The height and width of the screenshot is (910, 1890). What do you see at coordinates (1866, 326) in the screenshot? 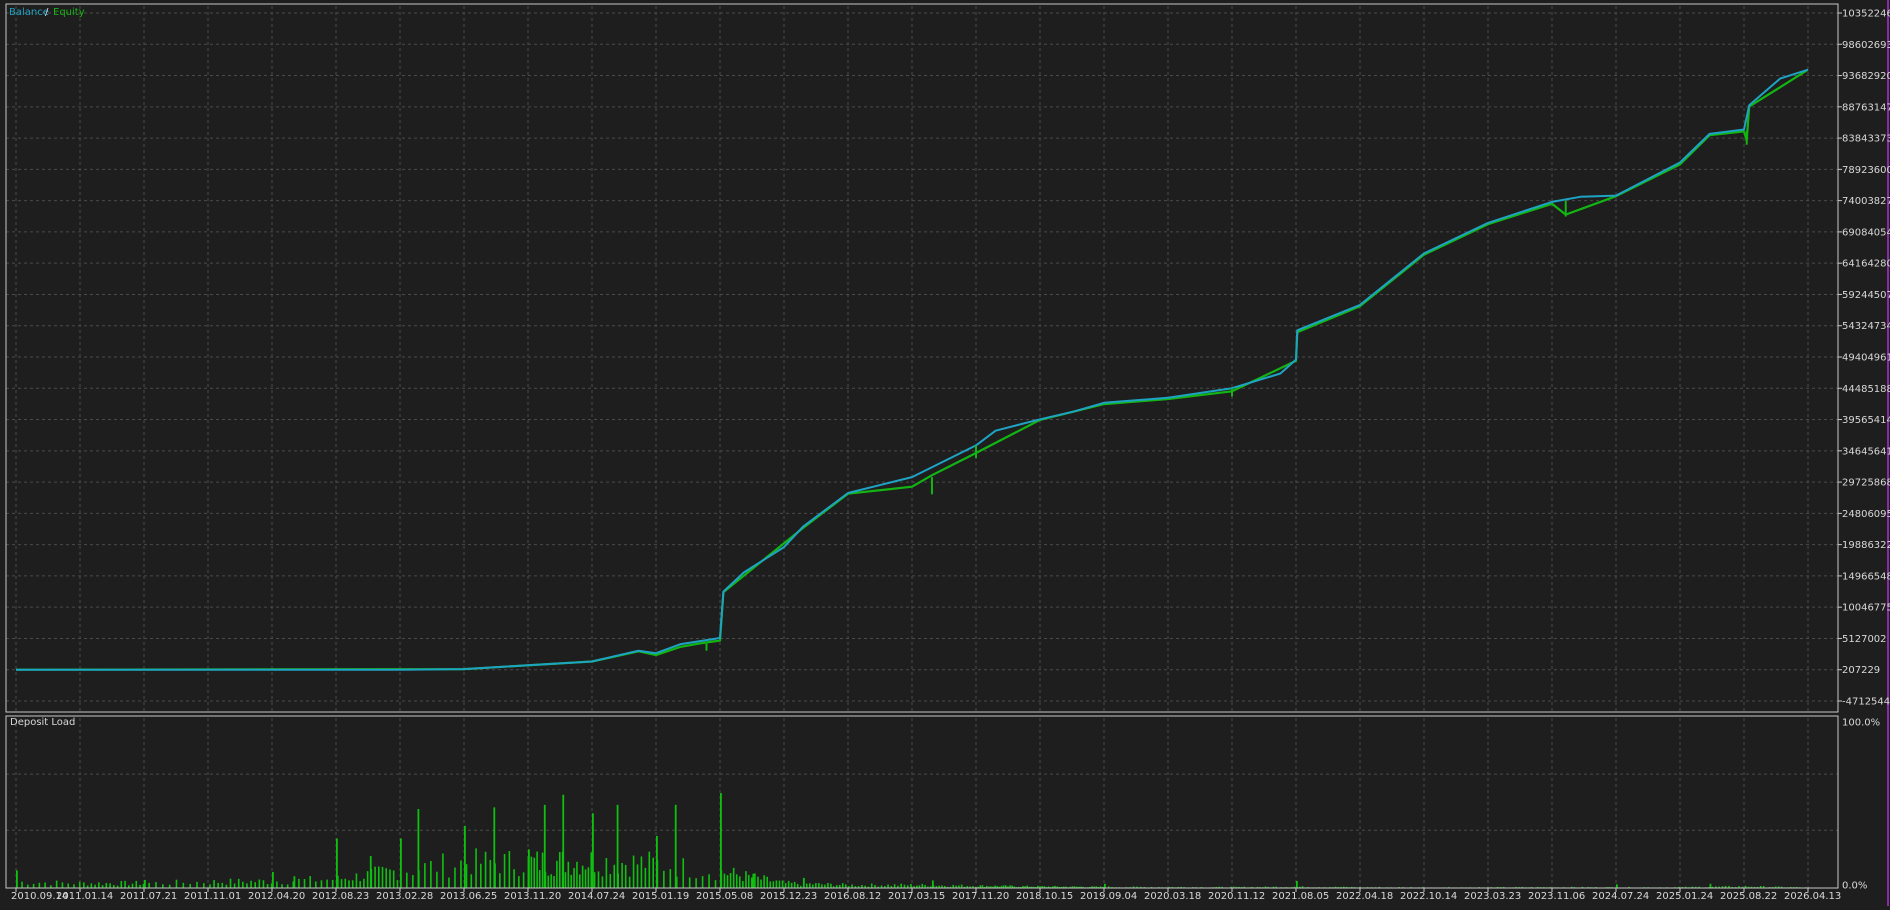
I see `y-tick-label: 54324734` at bounding box center [1866, 326].